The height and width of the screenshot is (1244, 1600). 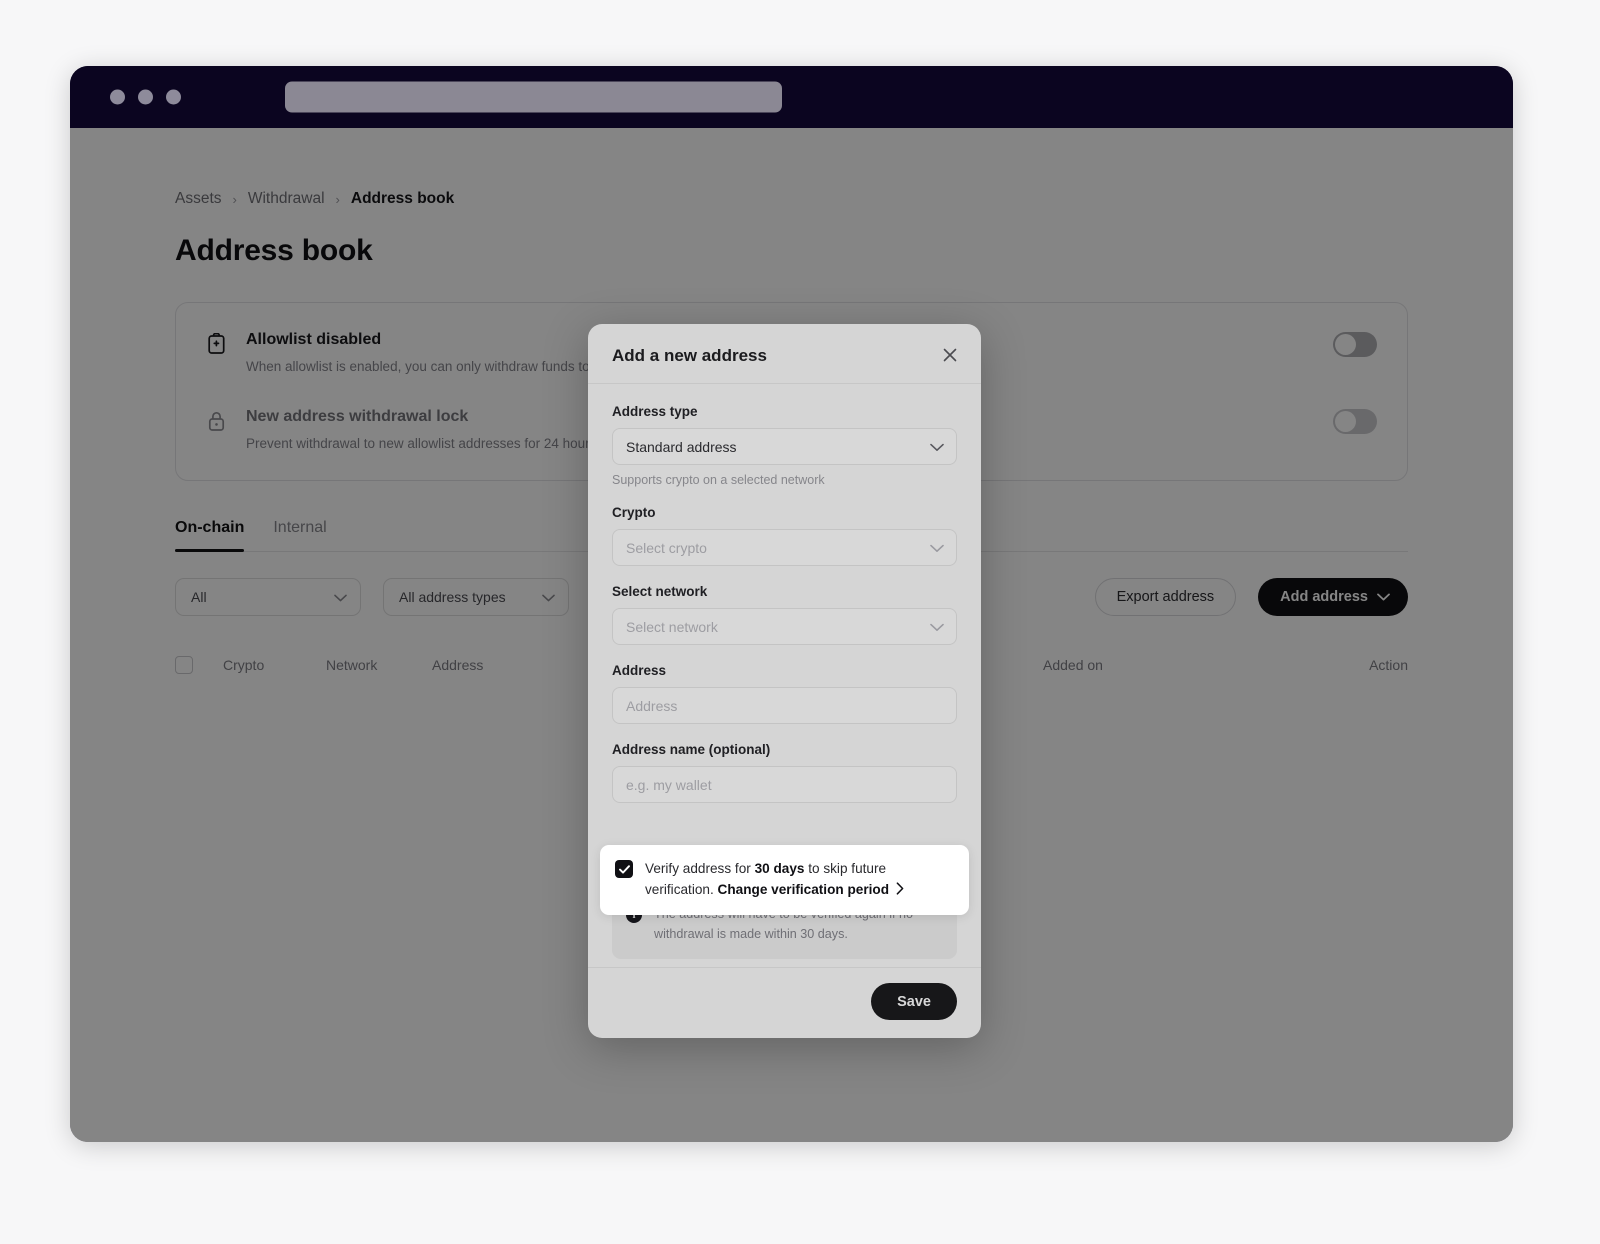 I want to click on modal-footer: Save, so click(x=784, y=1002).